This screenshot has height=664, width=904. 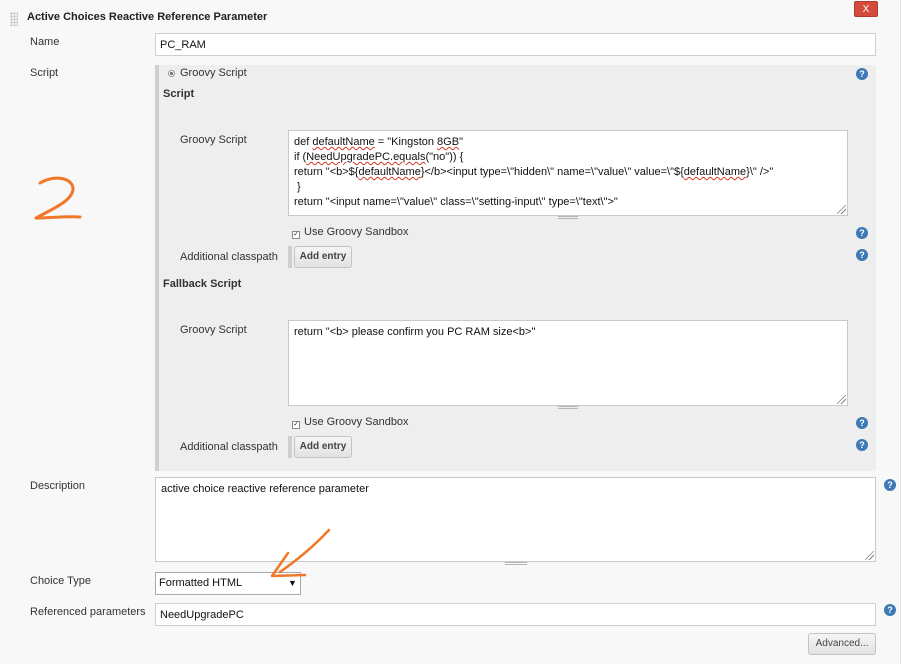 I want to click on fallback-script-heading: Fallback Script, so click(x=202, y=284).